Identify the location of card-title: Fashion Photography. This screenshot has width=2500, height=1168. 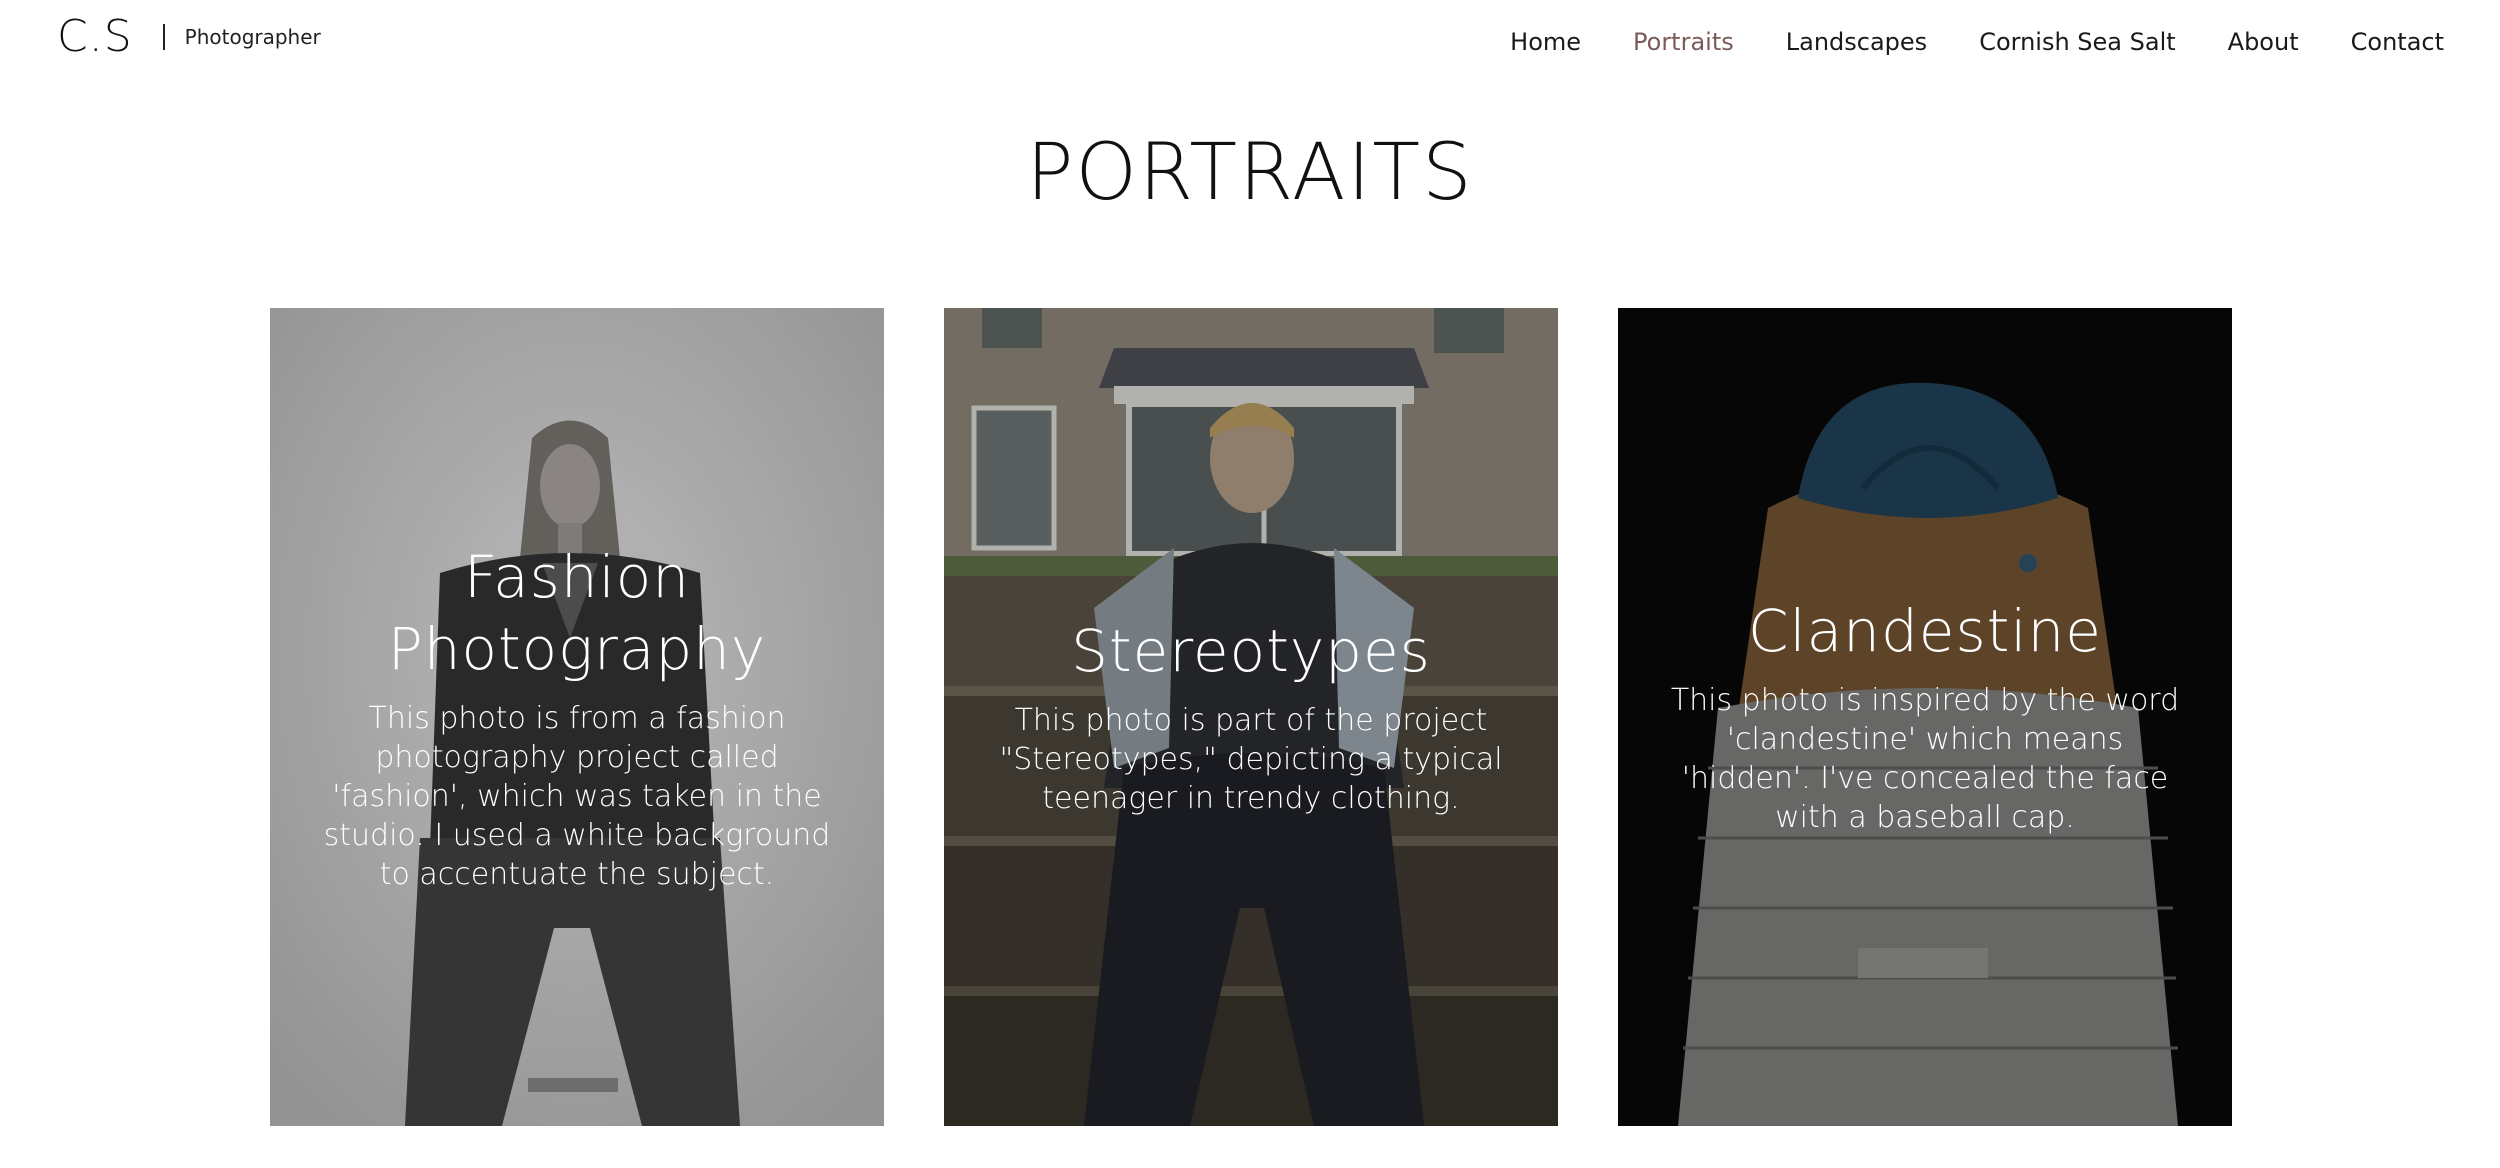
(577, 613).